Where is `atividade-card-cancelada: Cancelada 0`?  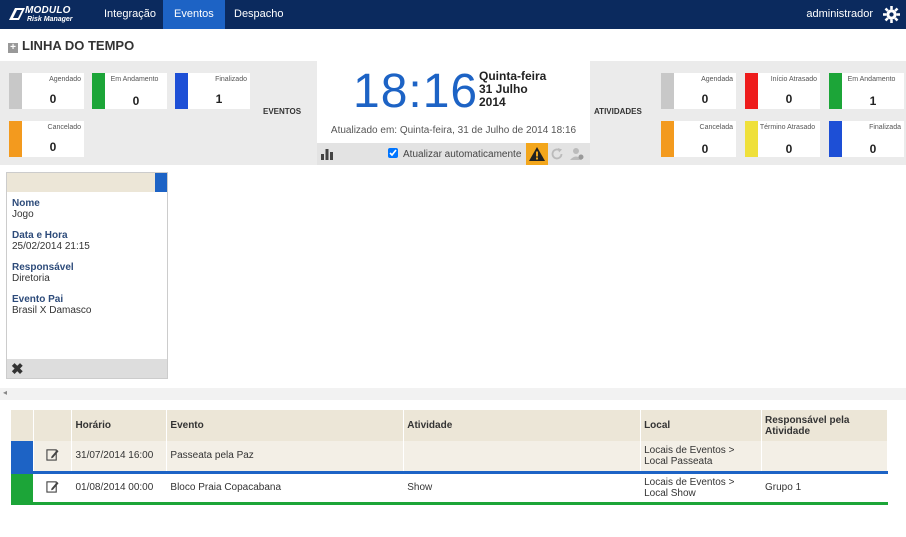
atividade-card-cancelada: Cancelada 0 is located at coordinates (698, 139).